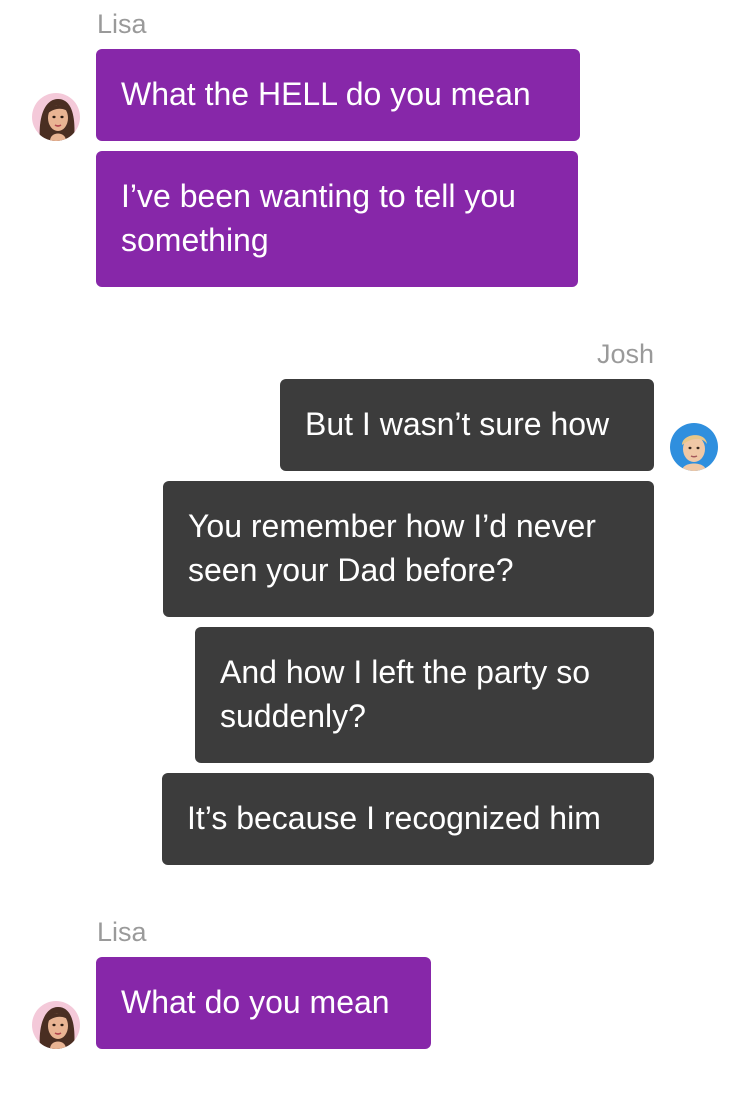 The height and width of the screenshot is (1094, 750). What do you see at coordinates (408, 819) in the screenshot?
I see `message-bubble-josh: It’s because I recognized him` at bounding box center [408, 819].